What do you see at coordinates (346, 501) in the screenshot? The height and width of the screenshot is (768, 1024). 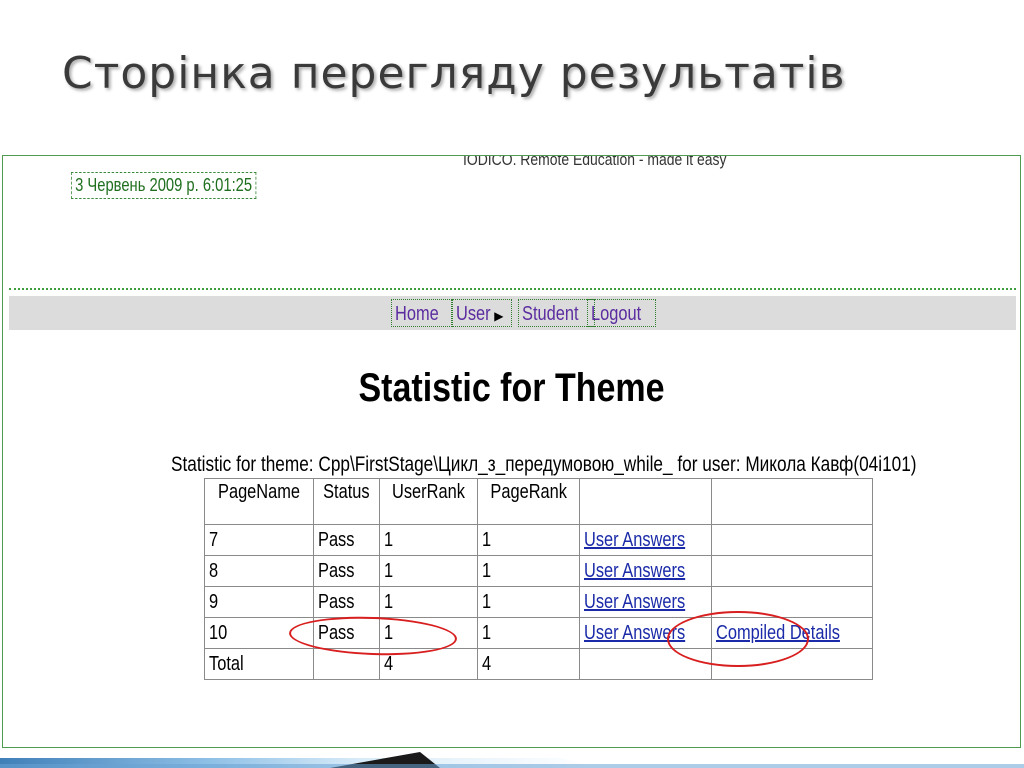 I see `column-header: Status` at bounding box center [346, 501].